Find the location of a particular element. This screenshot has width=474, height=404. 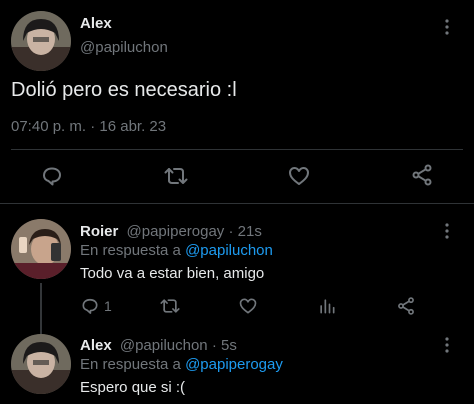

reply-header: Alex @papiluchon · 5s is located at coordinates (158, 345).